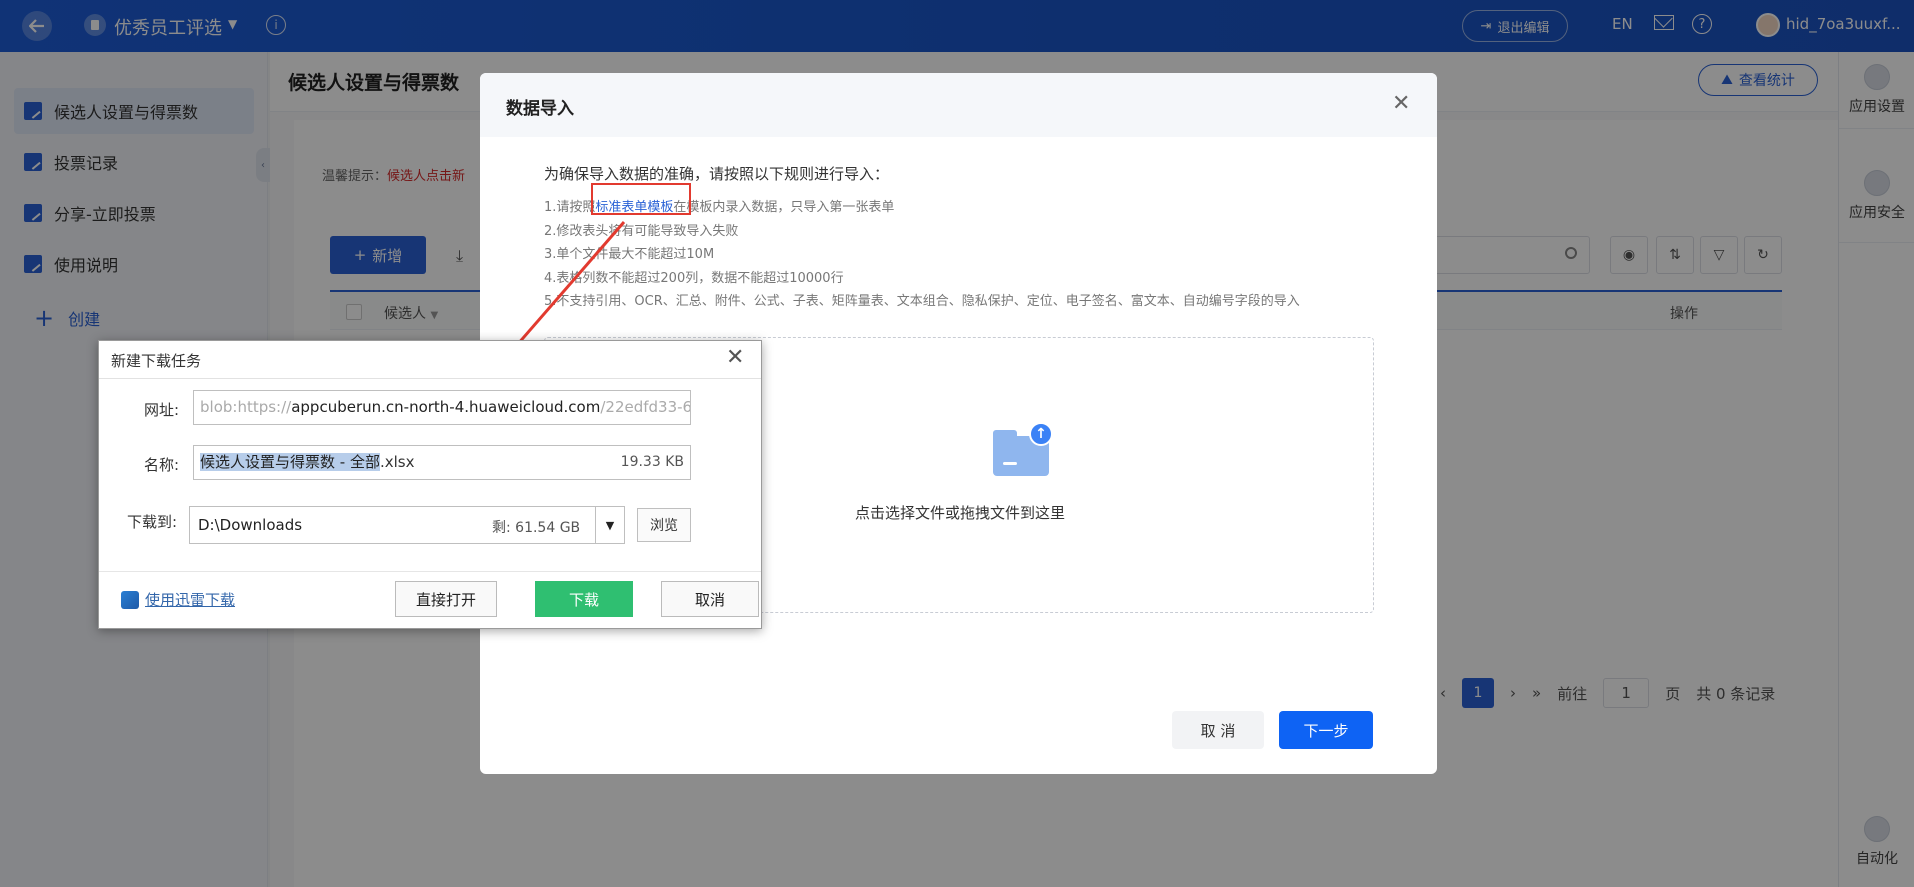 This screenshot has width=1914, height=887. What do you see at coordinates (536, 528) in the screenshot?
I see `free-space: 剩: 61.54 GB` at bounding box center [536, 528].